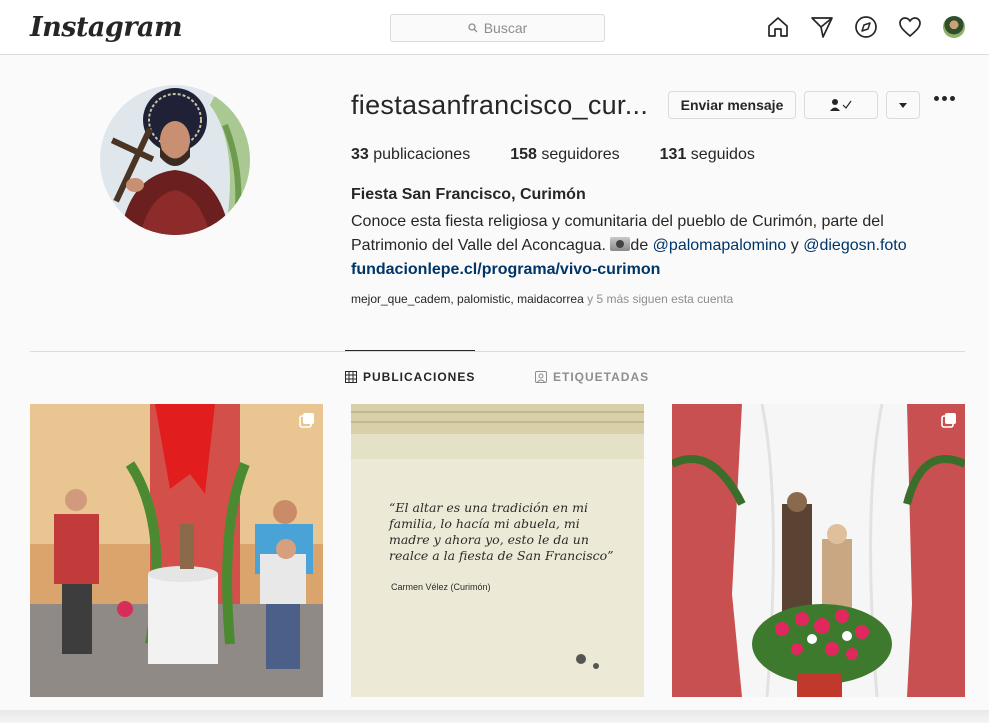 This screenshot has width=989, height=723. I want to click on profile-full-name: Fiesta San Francisco, Curimón, so click(468, 194).